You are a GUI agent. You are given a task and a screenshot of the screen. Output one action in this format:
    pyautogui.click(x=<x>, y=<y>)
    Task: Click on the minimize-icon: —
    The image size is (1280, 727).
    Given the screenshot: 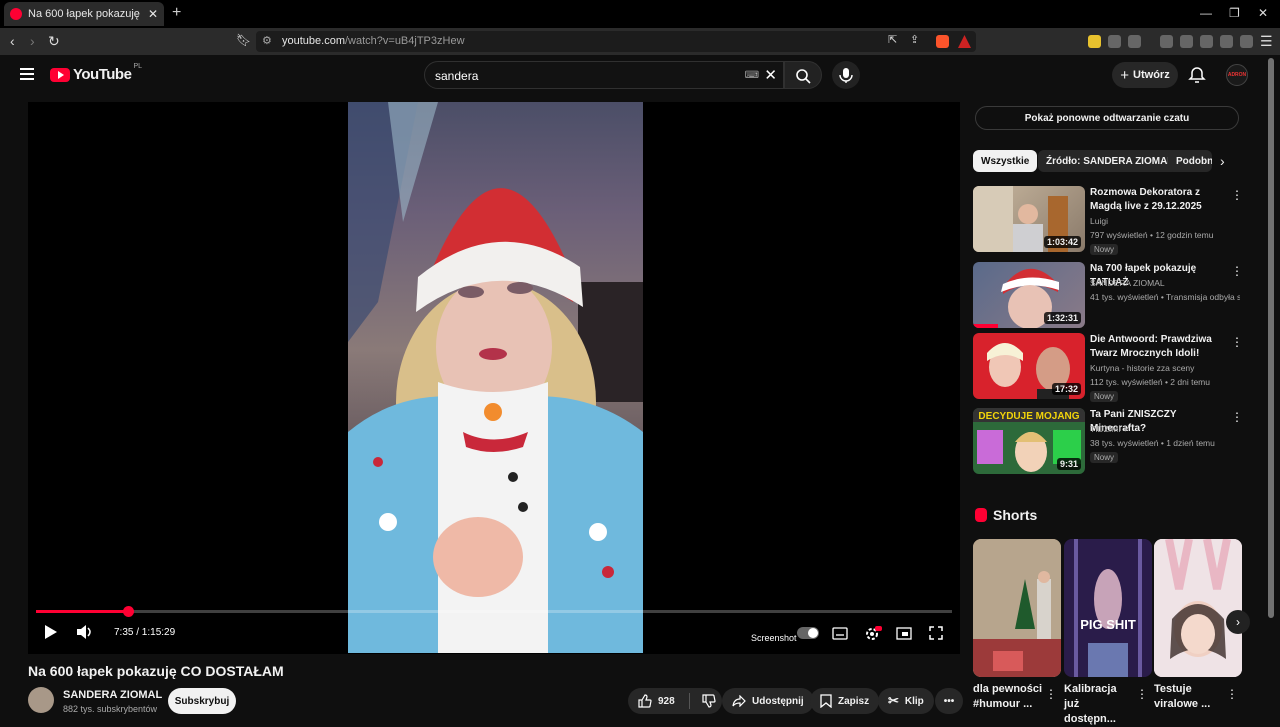 What is the action you would take?
    pyautogui.click(x=1206, y=13)
    